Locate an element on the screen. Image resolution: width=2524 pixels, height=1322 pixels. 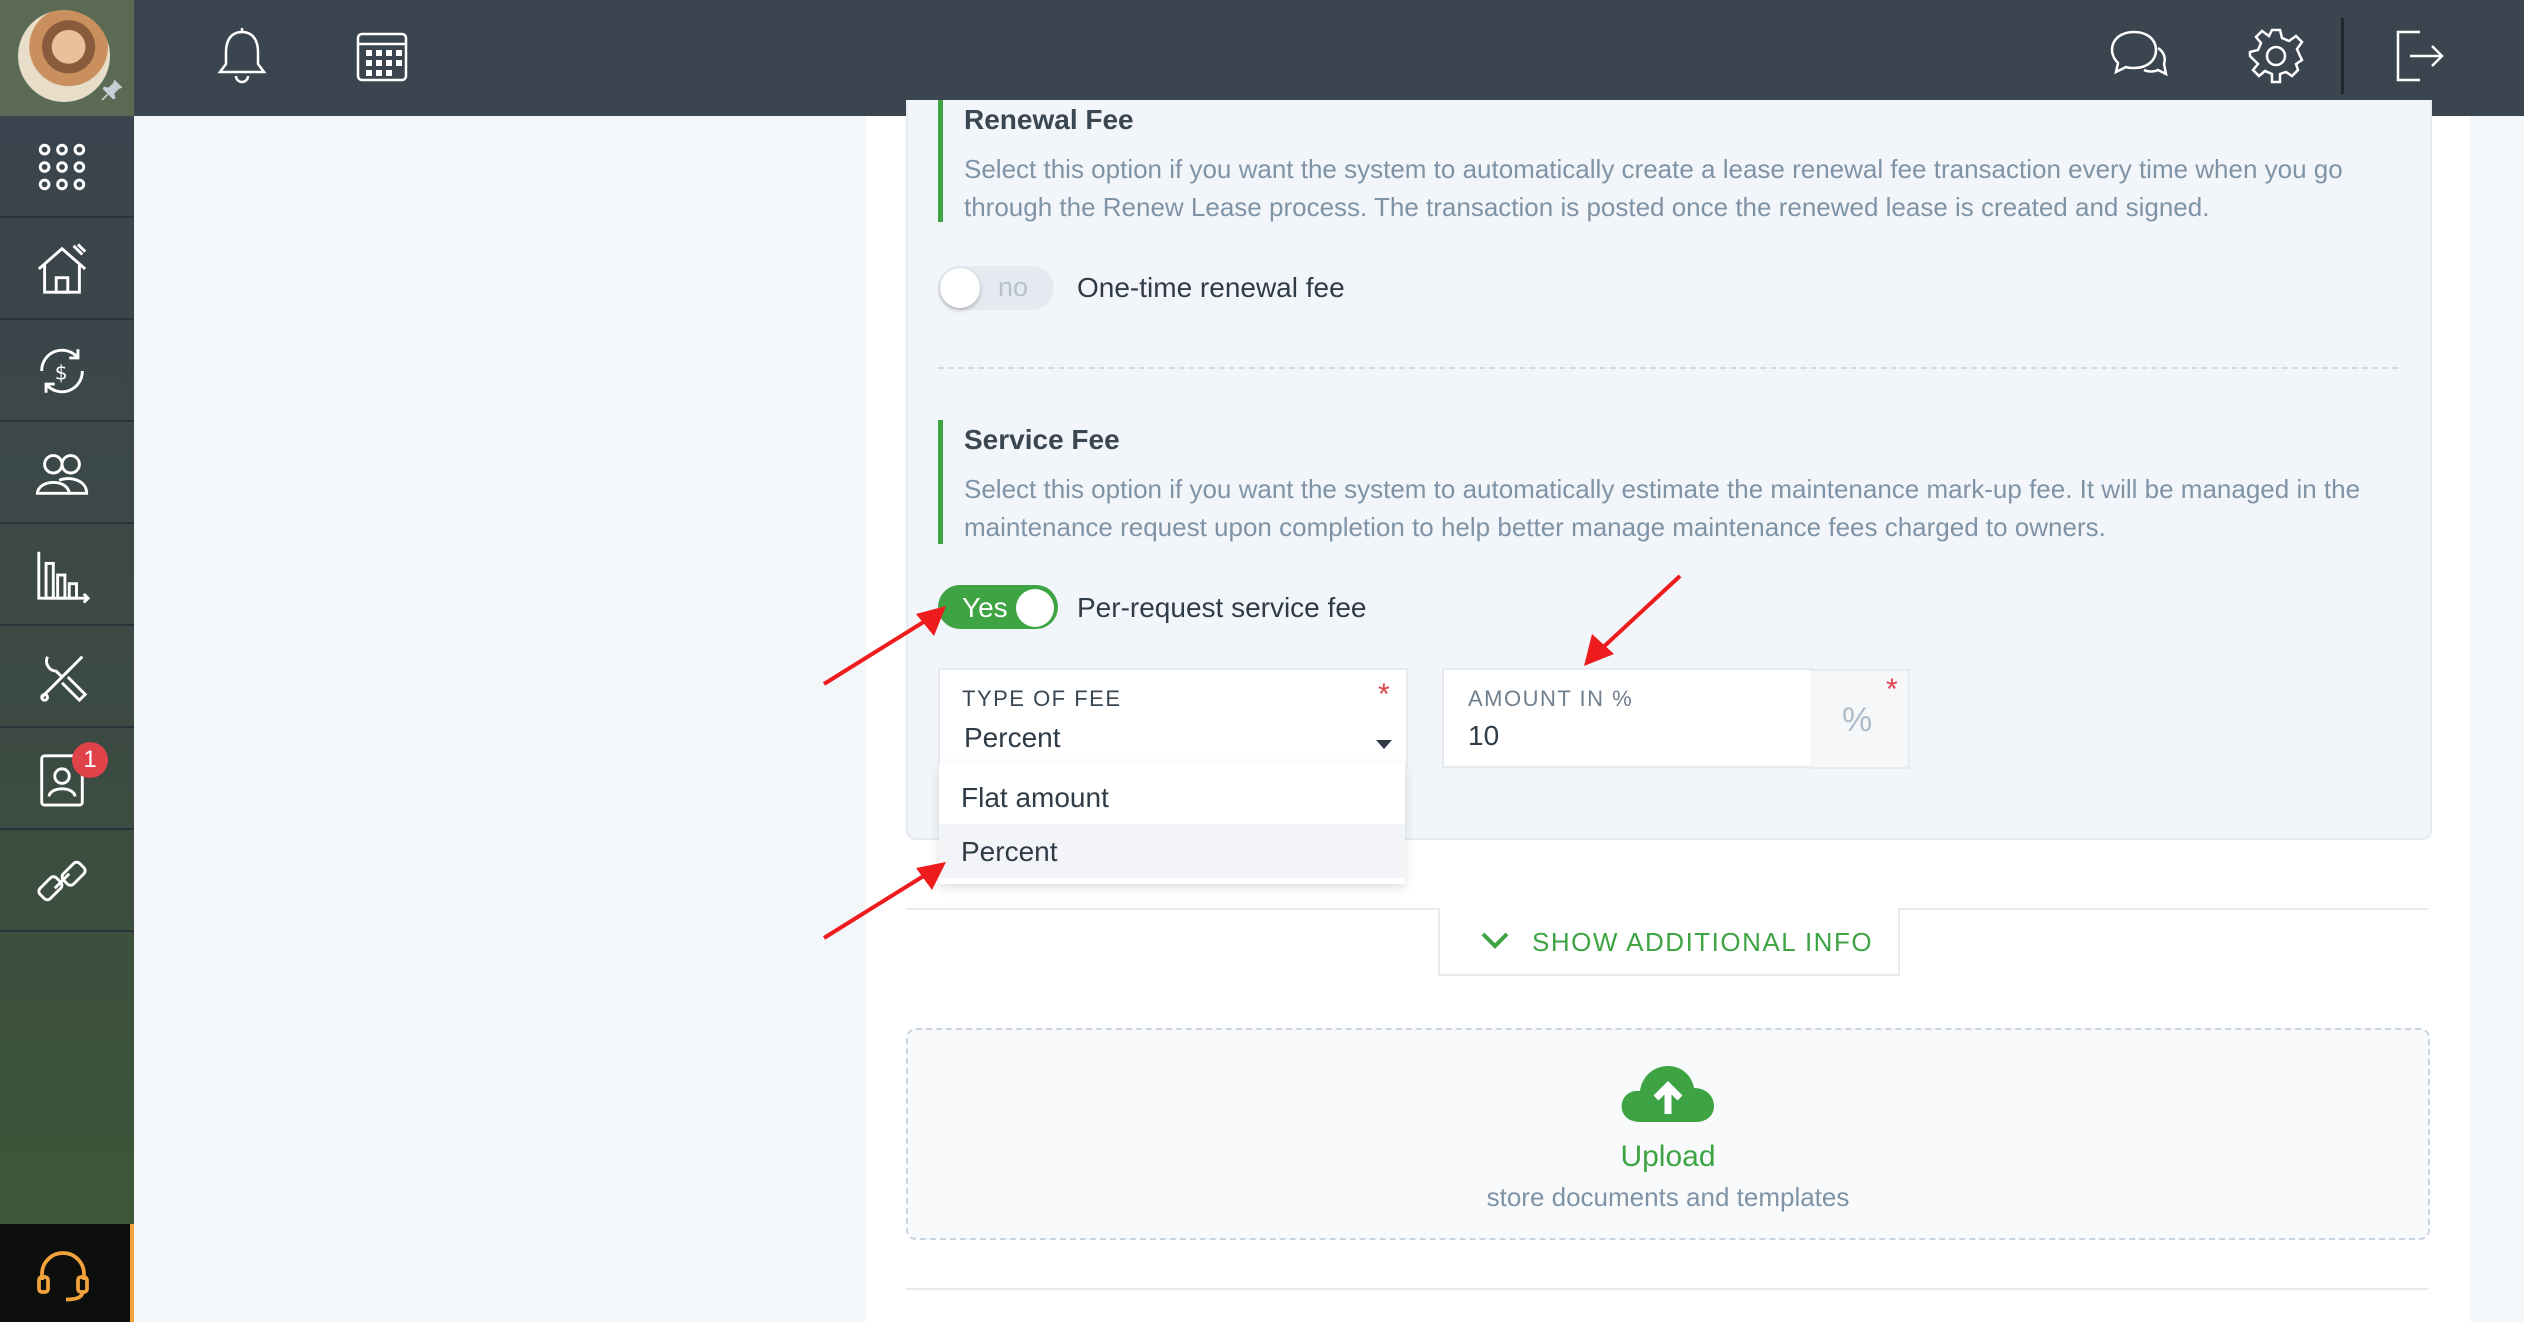
sidebar-item-maintenance is located at coordinates (67, 677).